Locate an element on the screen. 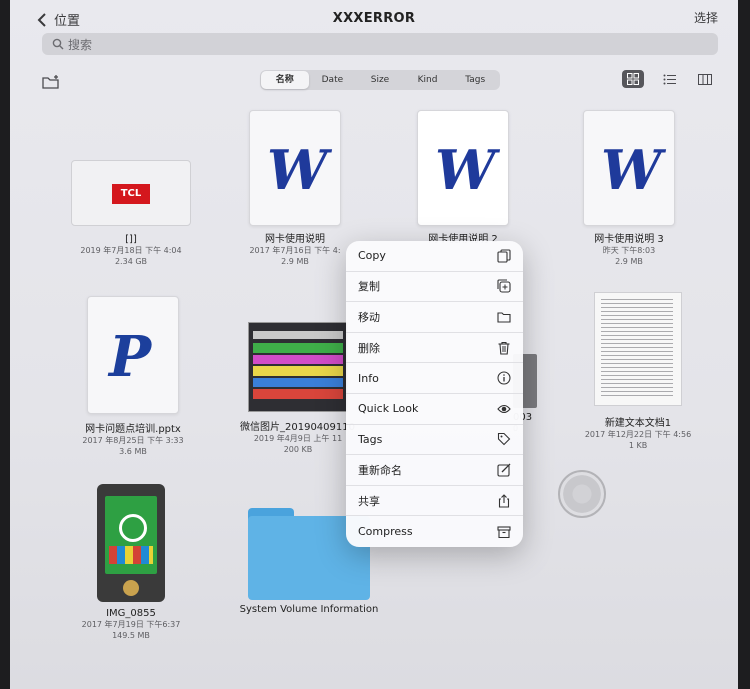  context-menu: Copy 复制 移动 删除 Info Quick Look Tags 重新命名 is located at coordinates (434, 394).